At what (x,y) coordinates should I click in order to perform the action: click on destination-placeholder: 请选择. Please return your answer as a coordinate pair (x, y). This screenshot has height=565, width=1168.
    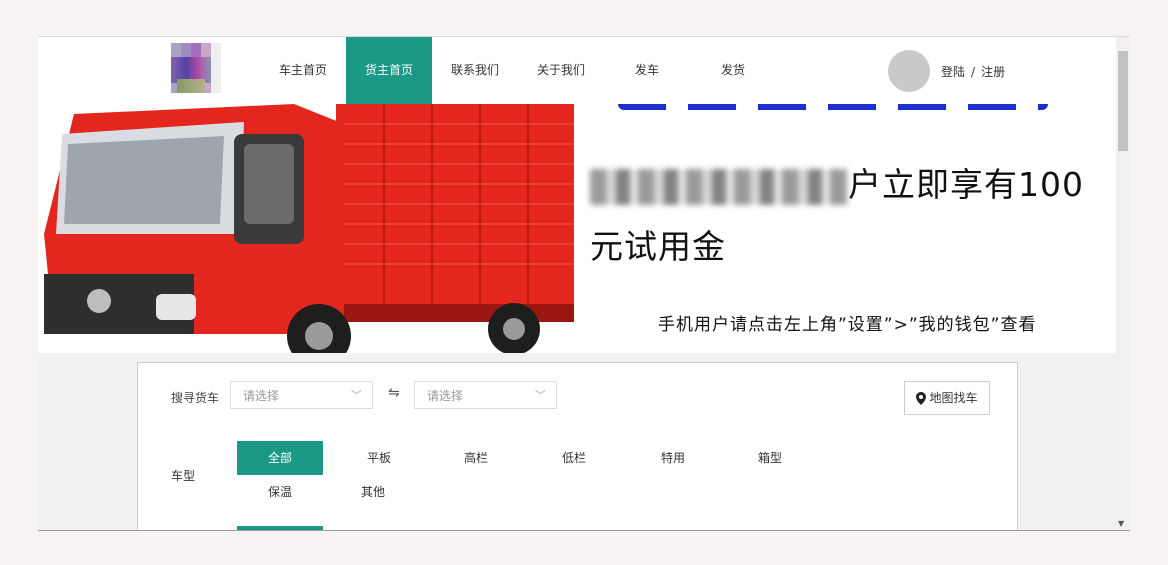
    Looking at the image, I should click on (445, 396).